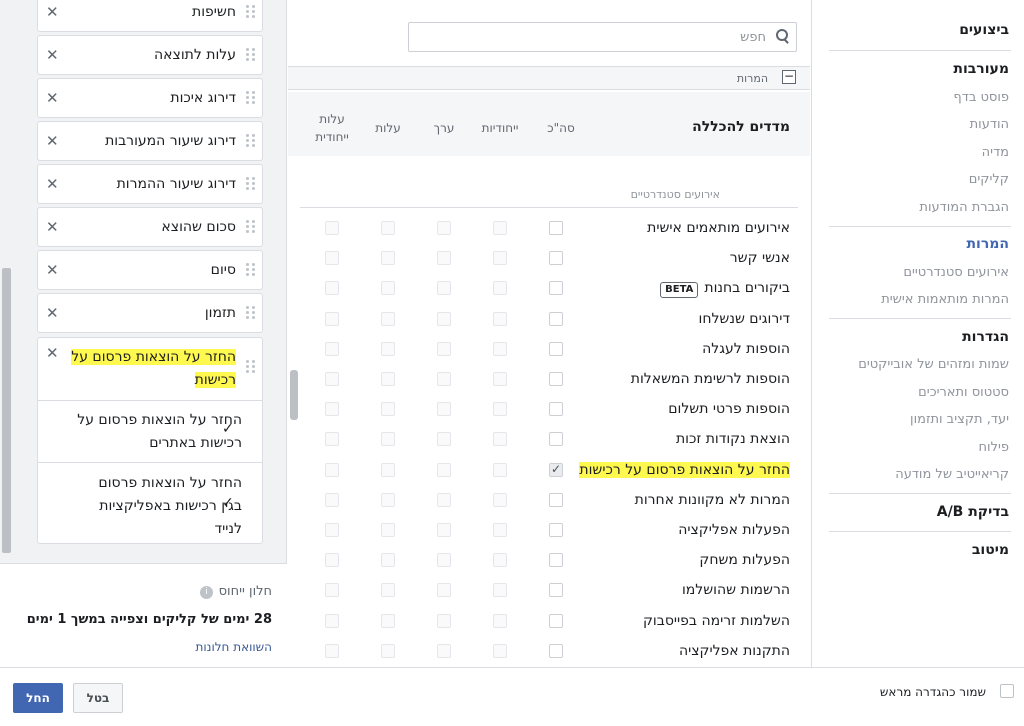 The image size is (1024, 726). I want to click on selected-column-card: ✕ דירוג איכות, so click(150, 98).